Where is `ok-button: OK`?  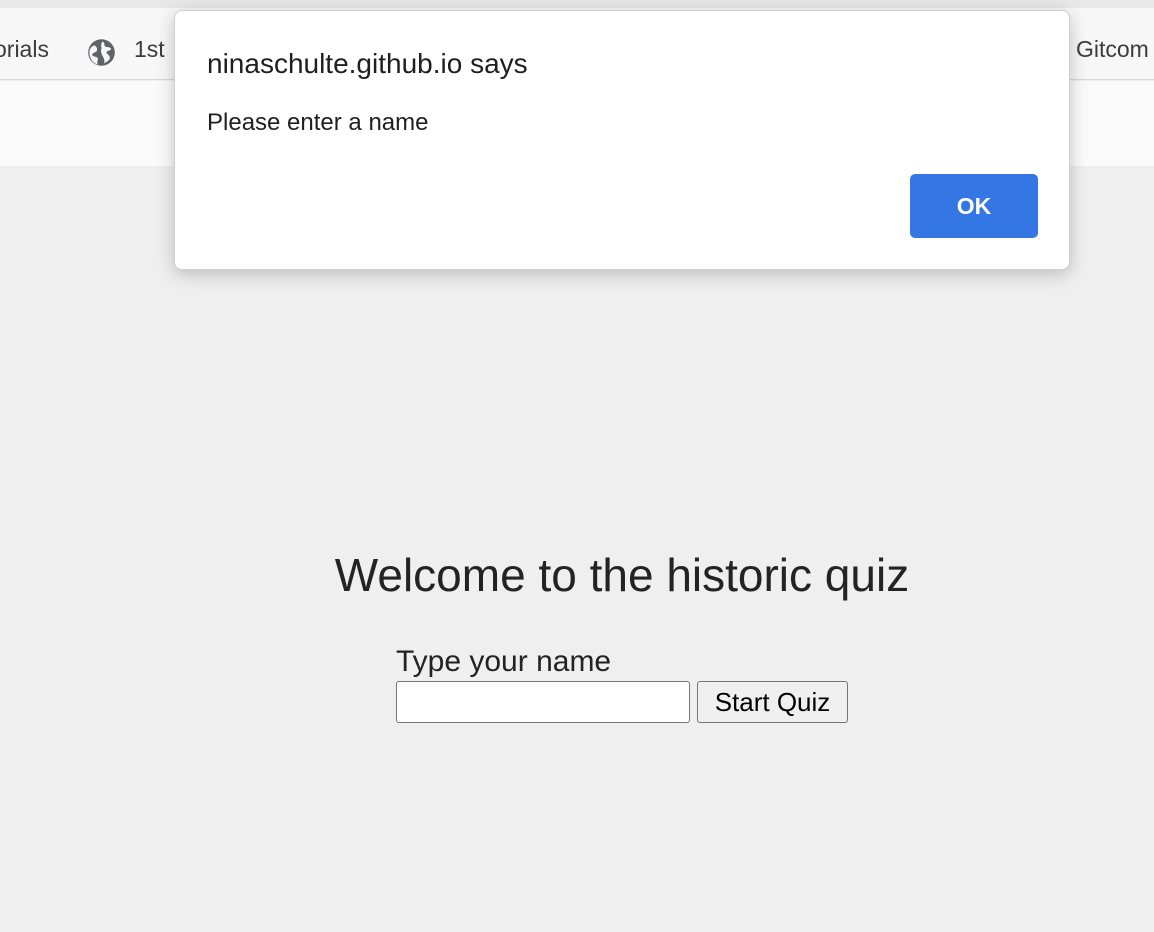 ok-button: OK is located at coordinates (974, 206).